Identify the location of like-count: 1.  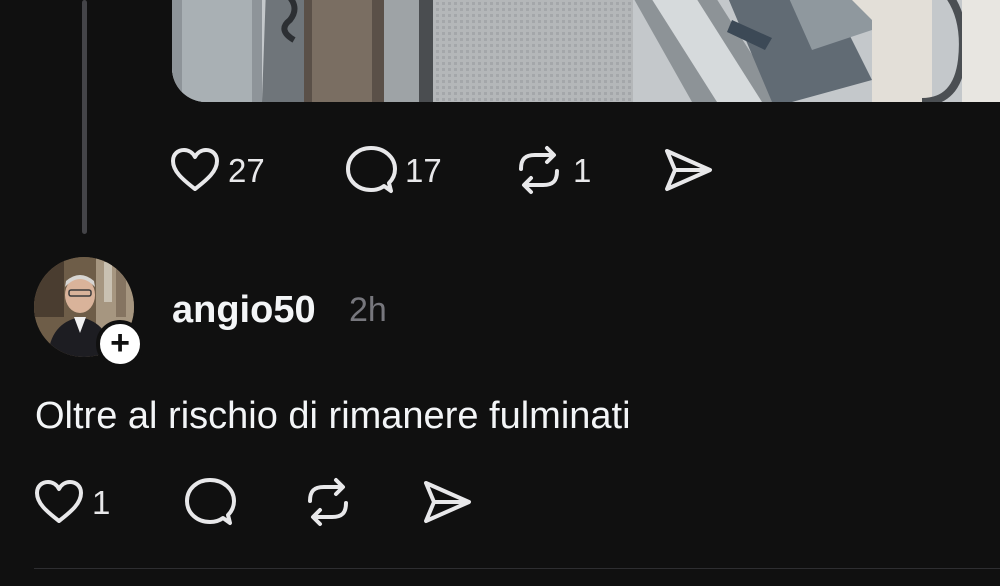
(101, 502).